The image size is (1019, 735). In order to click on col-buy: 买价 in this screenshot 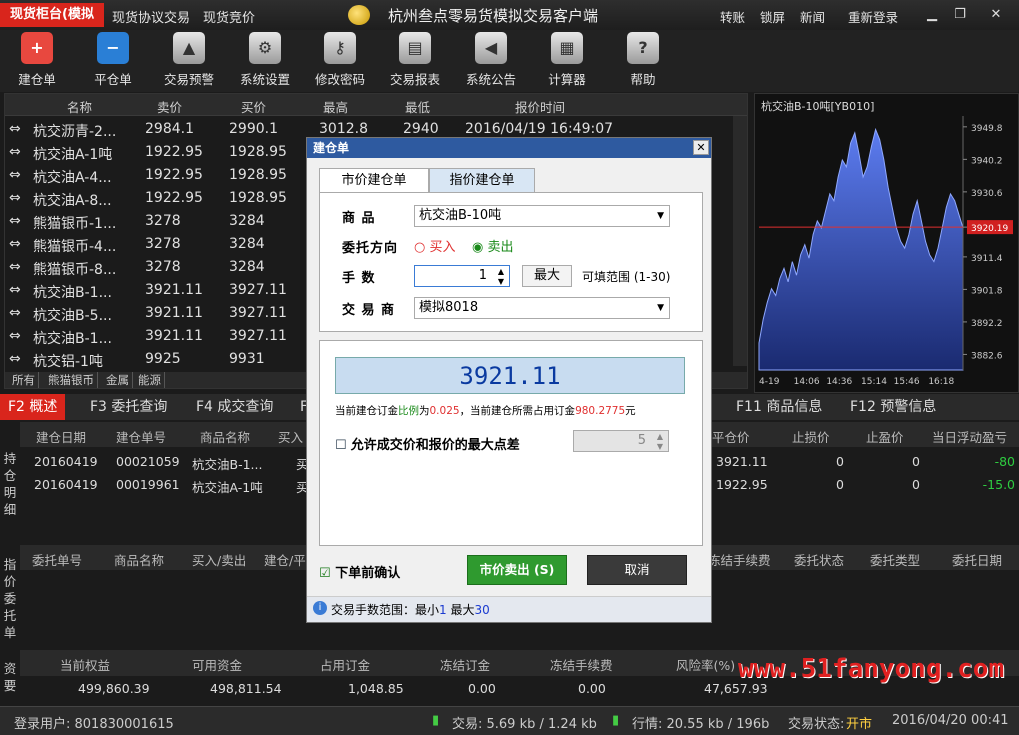, I will do `click(253, 106)`.